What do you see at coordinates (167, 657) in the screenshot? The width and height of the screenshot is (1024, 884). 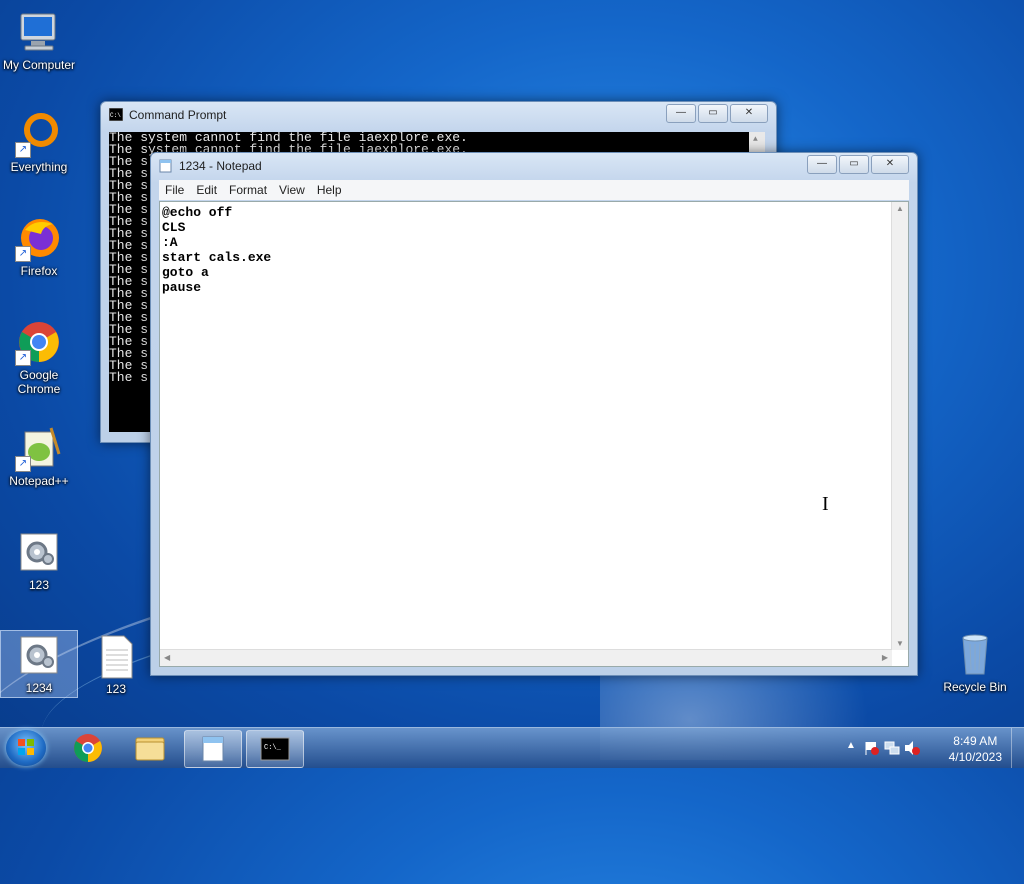 I see `scroll-left-arrow-icon: ◀` at bounding box center [167, 657].